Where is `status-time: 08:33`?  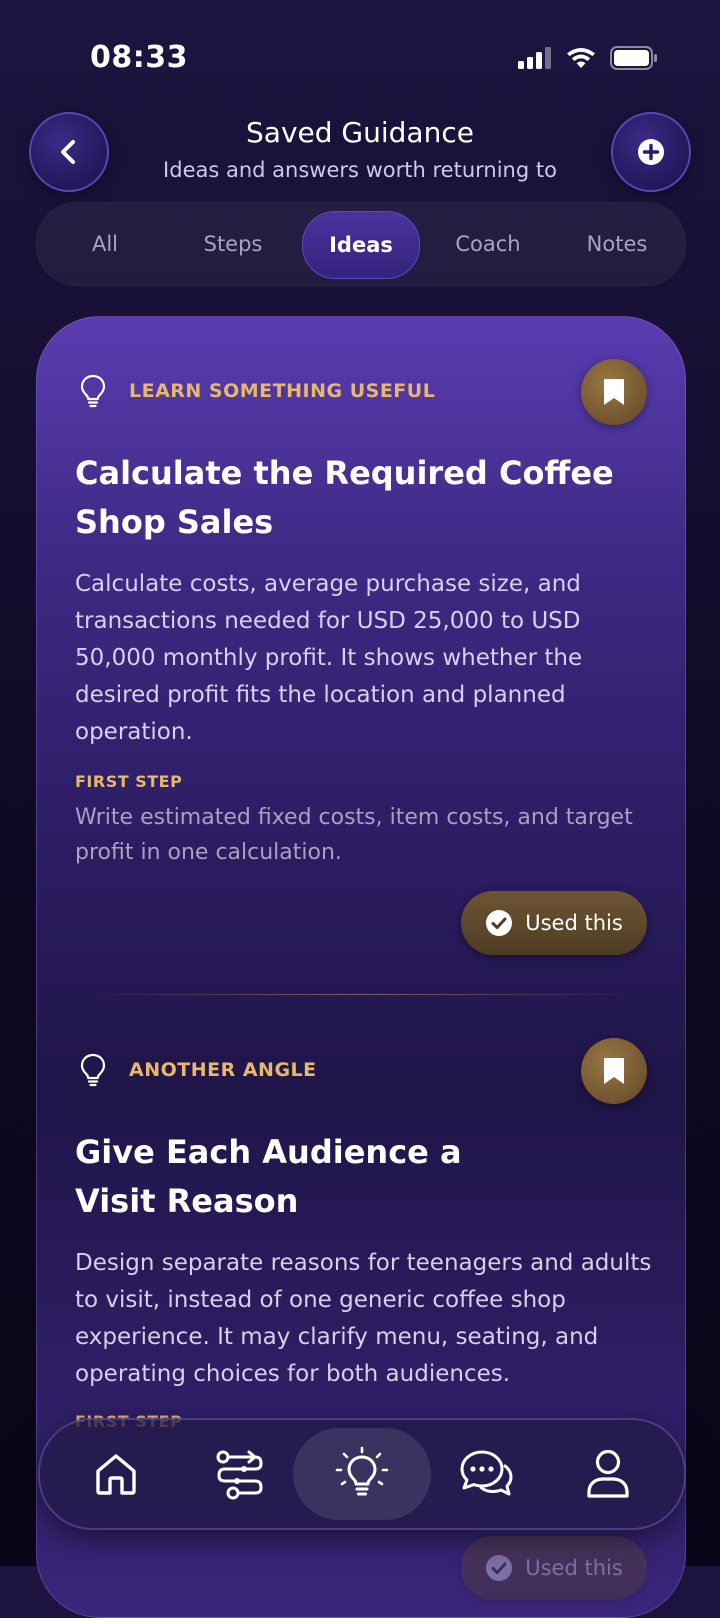
status-time: 08:33 is located at coordinates (139, 57).